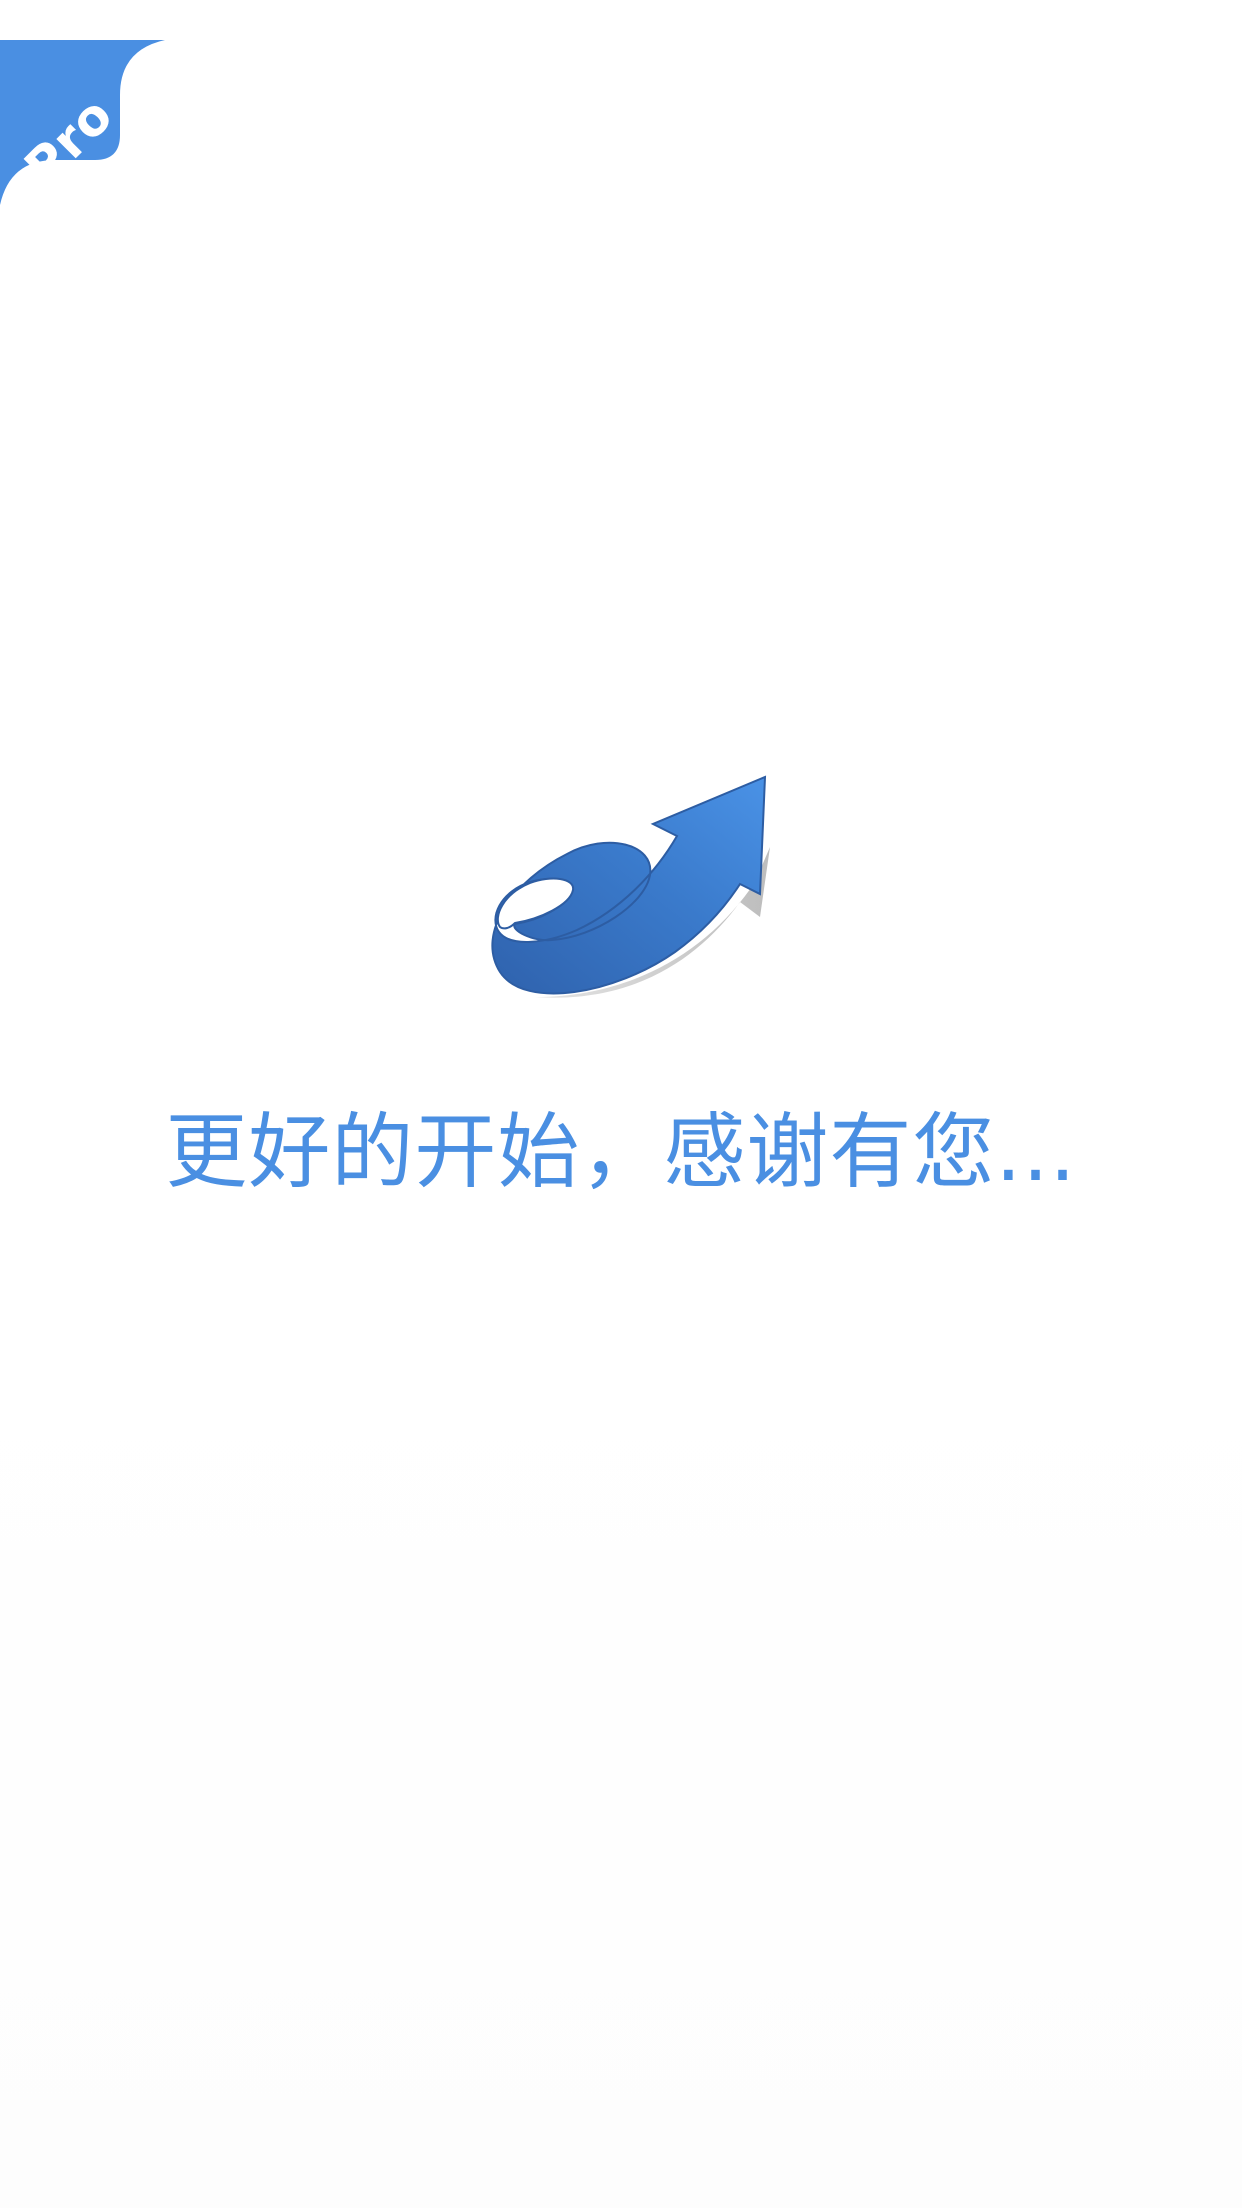 This screenshot has width=1242, height=2208. I want to click on e-arrow-logo-icon, so click(630, 886).